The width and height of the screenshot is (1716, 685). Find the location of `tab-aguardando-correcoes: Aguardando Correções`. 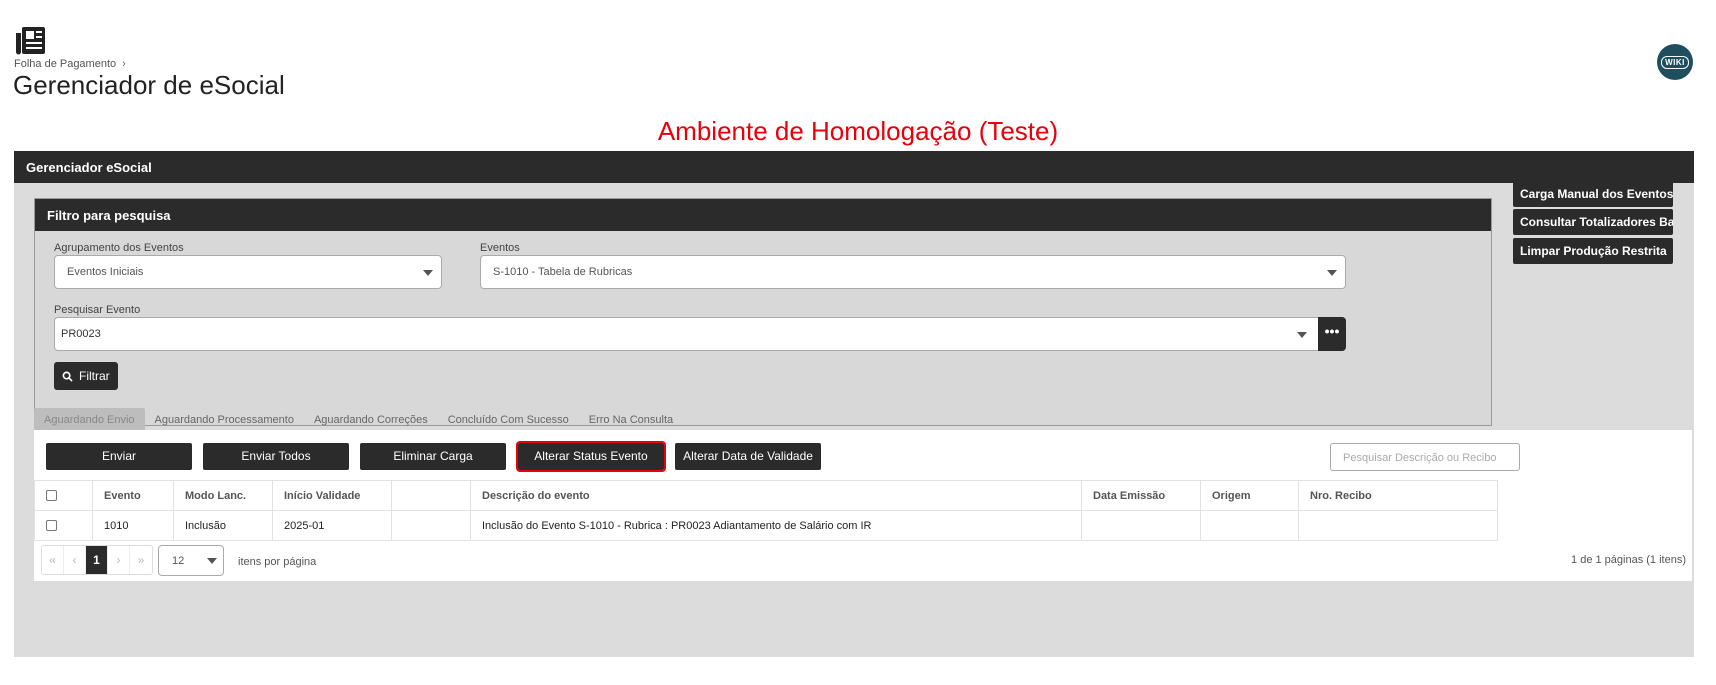

tab-aguardando-correcoes: Aguardando Correções is located at coordinates (371, 420).